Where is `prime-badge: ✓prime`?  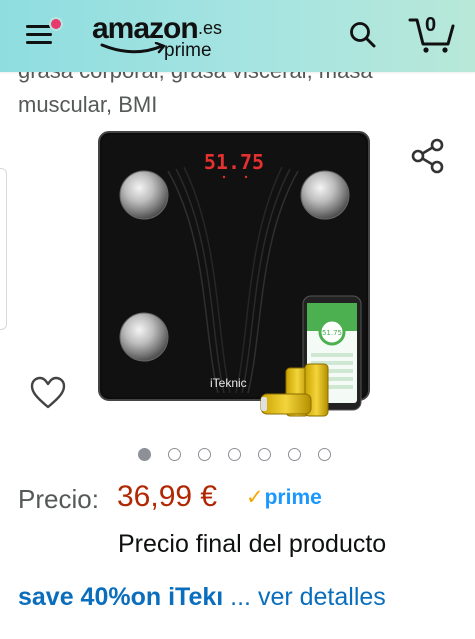
prime-badge: ✓prime is located at coordinates (284, 497).